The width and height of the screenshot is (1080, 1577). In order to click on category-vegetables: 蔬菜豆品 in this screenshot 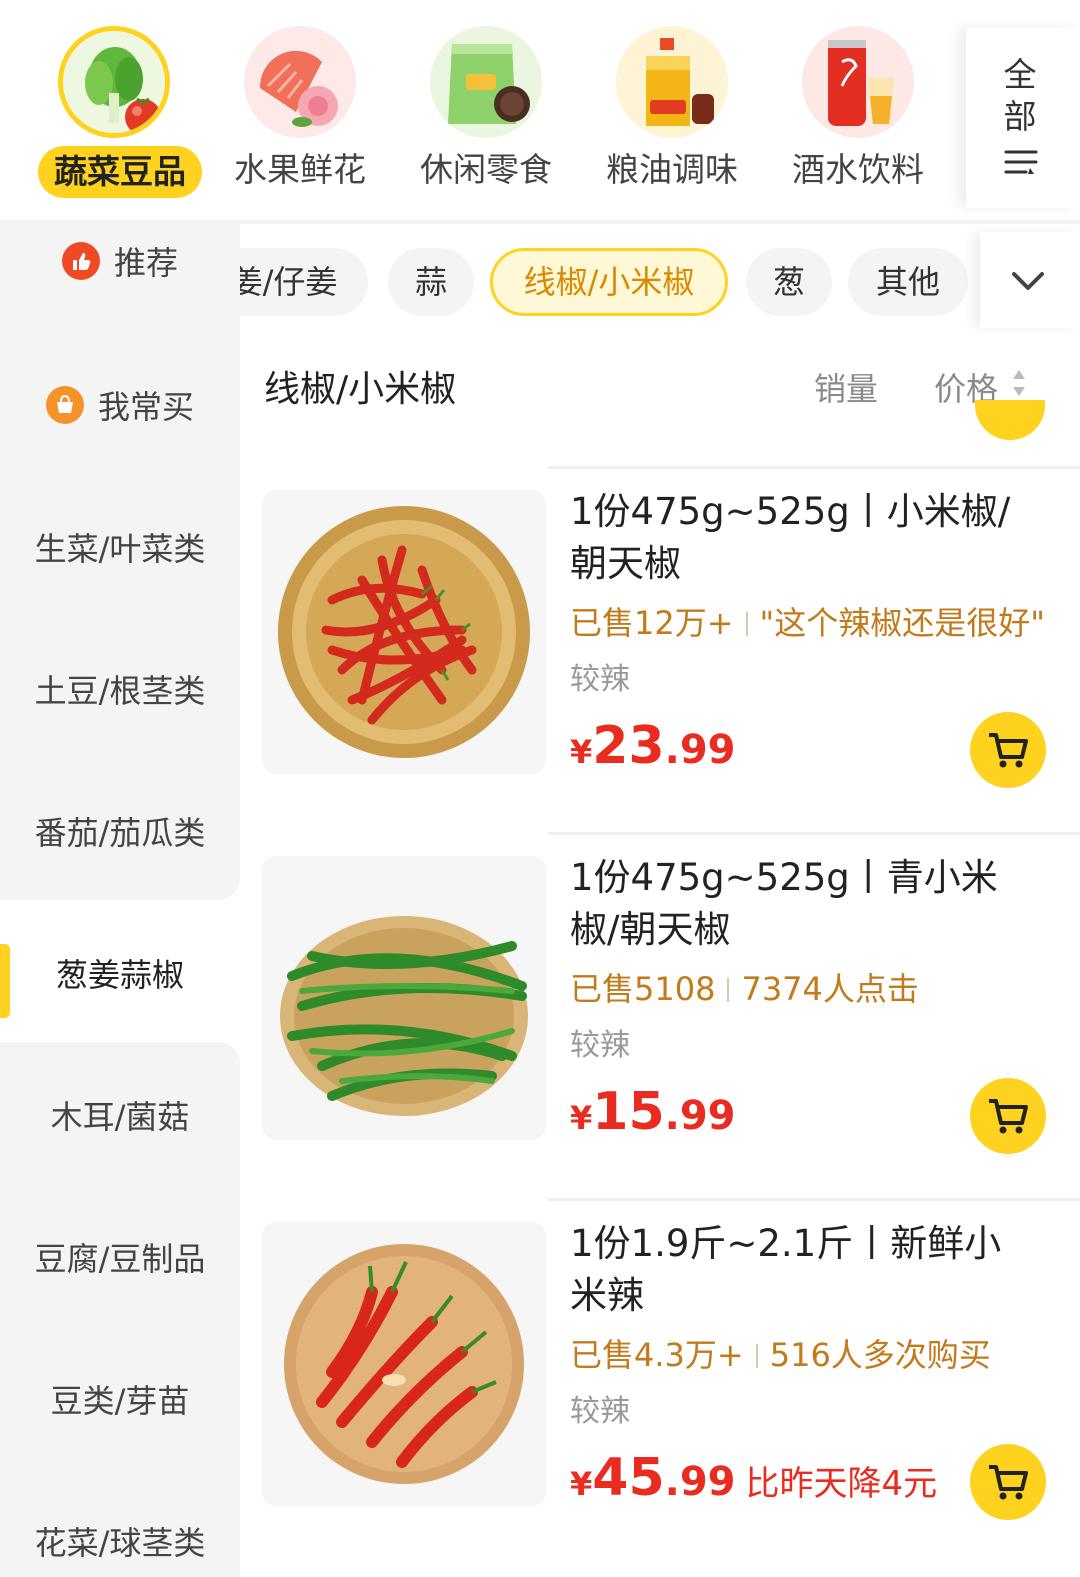, I will do `click(114, 112)`.